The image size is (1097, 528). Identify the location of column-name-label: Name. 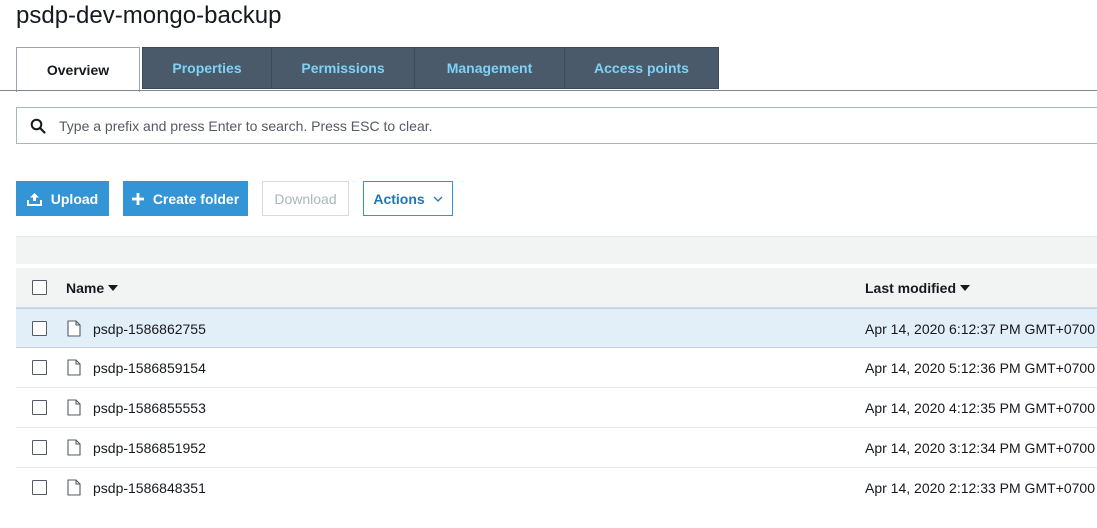
(85, 288).